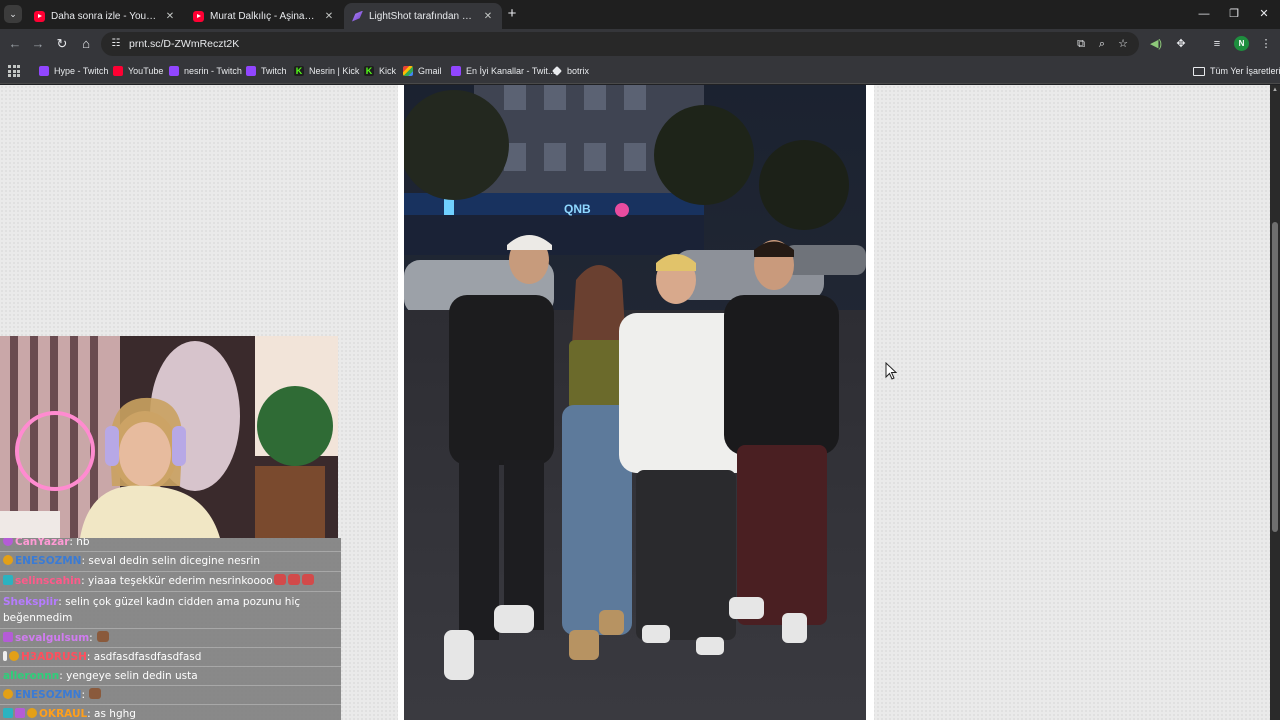 The width and height of the screenshot is (1280, 720). I want to click on all-bookmarks-button: Tüm Yer İşaretleri, so click(1236, 71).